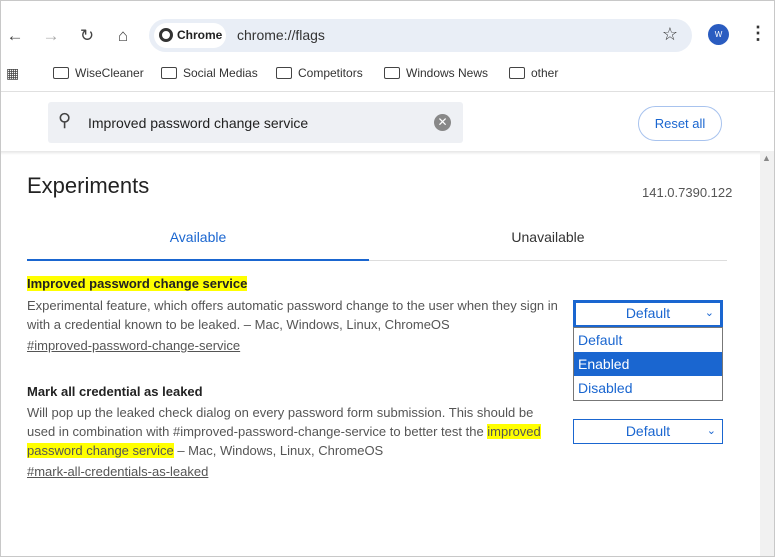 This screenshot has height=557, width=775. What do you see at coordinates (420, 35) in the screenshot?
I see `address-bar: Chrome chrome://flags ☆` at bounding box center [420, 35].